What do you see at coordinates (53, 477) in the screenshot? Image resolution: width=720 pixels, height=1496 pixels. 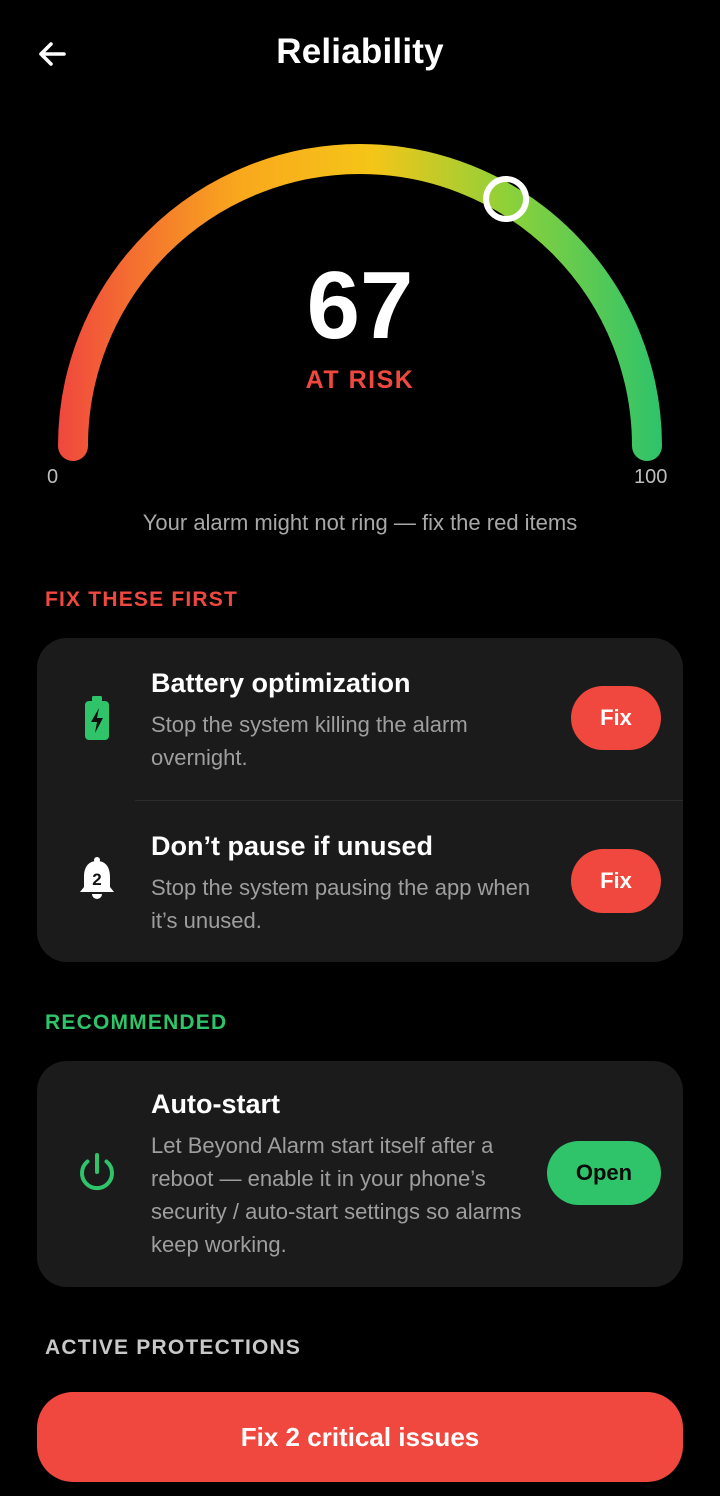 I see `gauge-min-label: 0` at bounding box center [53, 477].